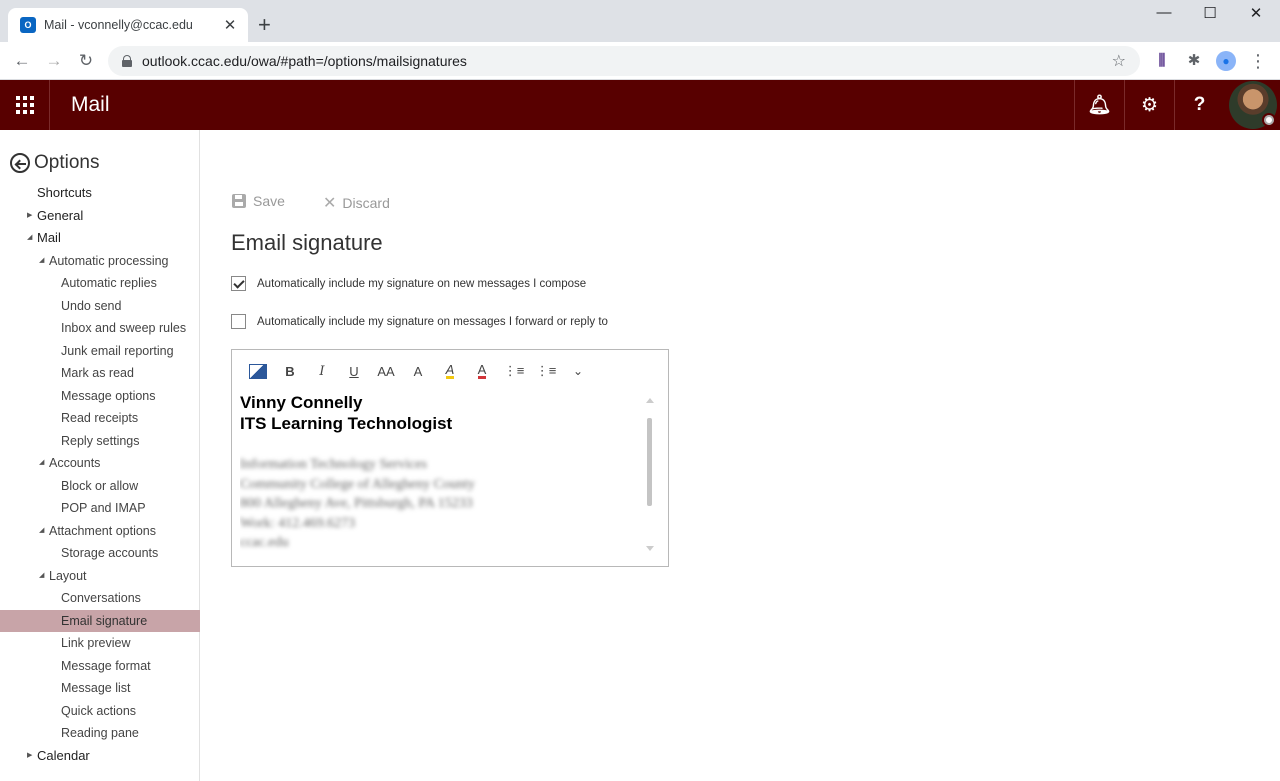 This screenshot has height=781, width=1280. I want to click on sidebar-item-email-signature: Email signature, so click(100, 620).